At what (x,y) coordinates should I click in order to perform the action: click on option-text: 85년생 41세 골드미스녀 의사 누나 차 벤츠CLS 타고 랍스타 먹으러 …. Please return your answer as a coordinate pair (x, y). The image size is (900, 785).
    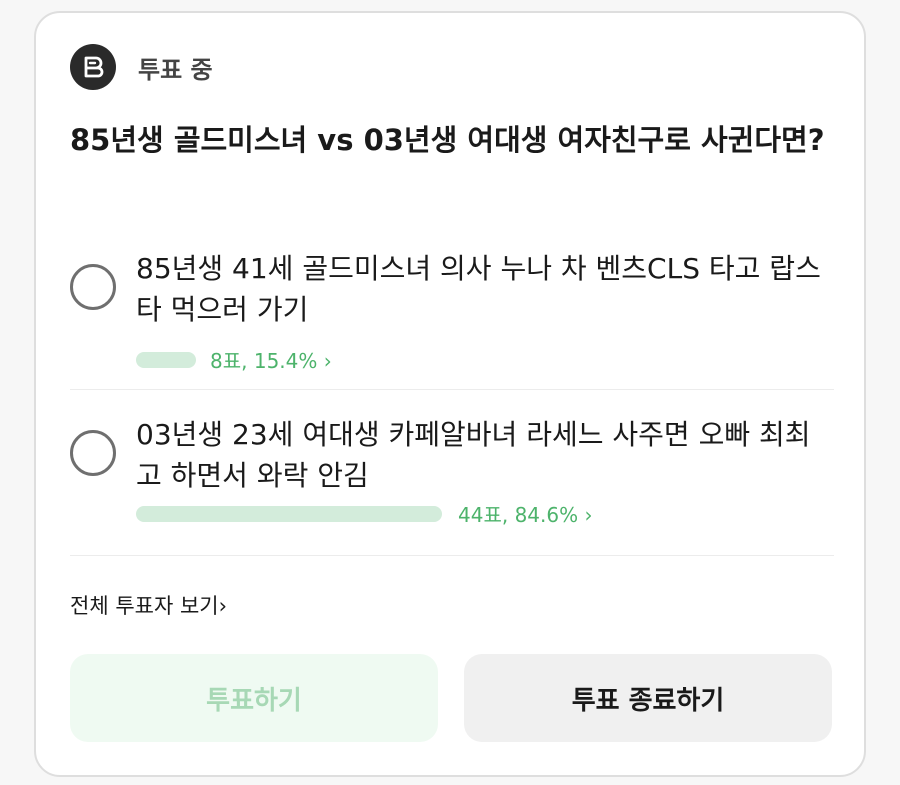
    Looking at the image, I should click on (478, 289).